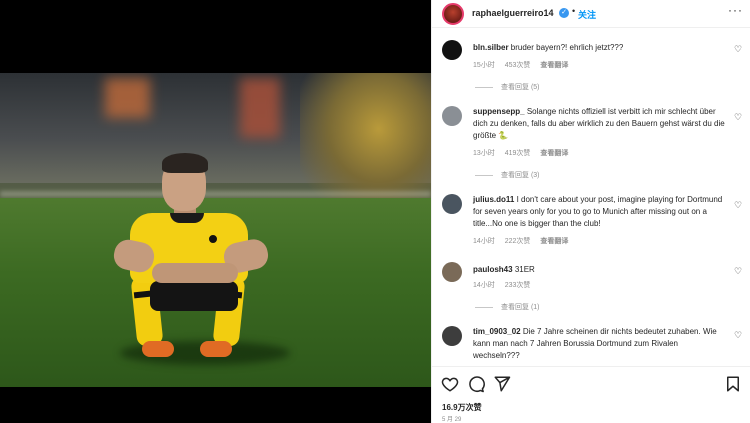 Image resolution: width=750 pixels, height=423 pixels. I want to click on comment-likes: 233次赞, so click(518, 285).